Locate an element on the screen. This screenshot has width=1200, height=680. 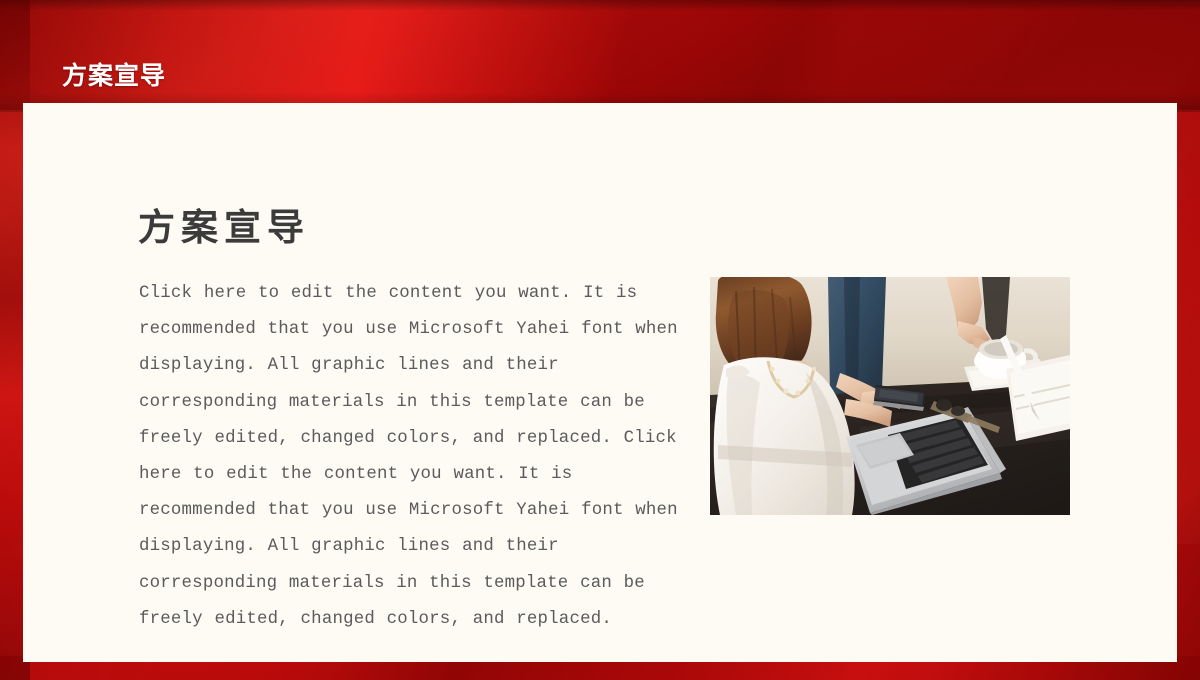
photo-illustration is located at coordinates (890, 396).